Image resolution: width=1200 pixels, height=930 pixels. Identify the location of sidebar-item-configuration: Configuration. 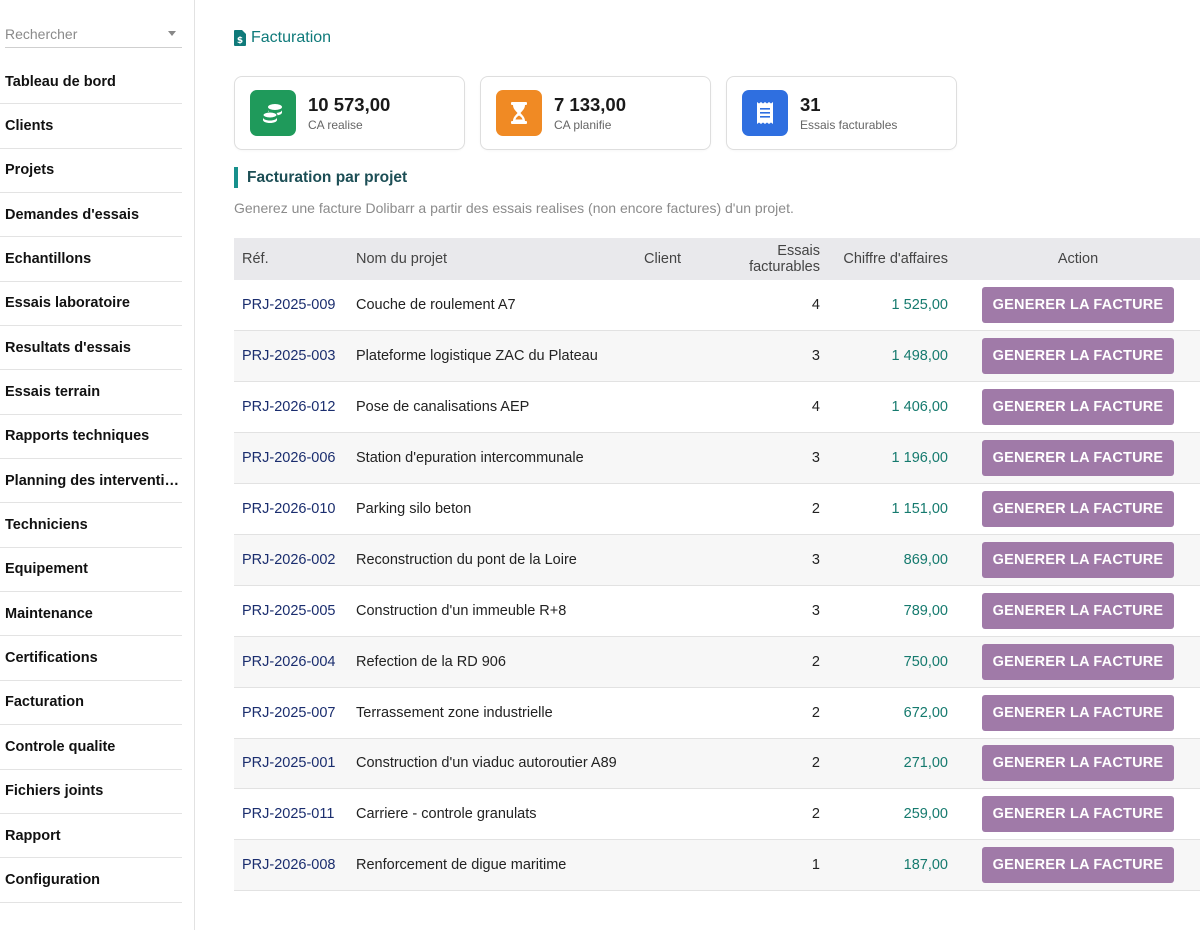
(91, 880).